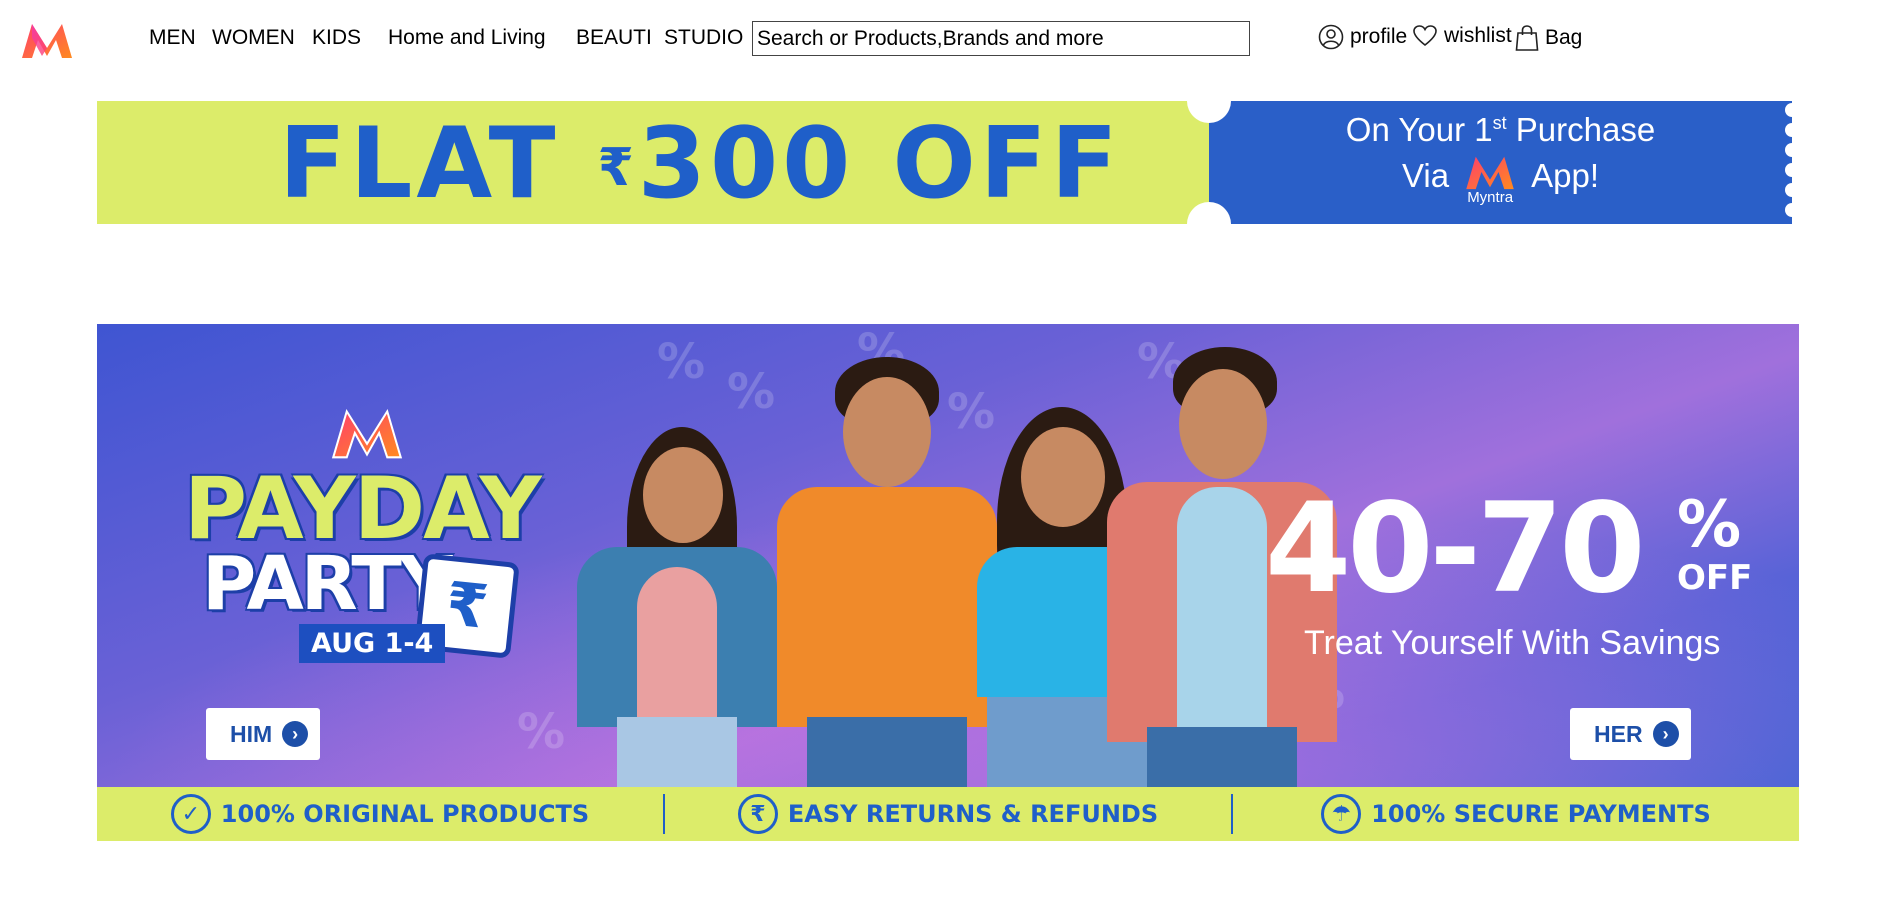  I want to click on promo-via: Via, so click(1426, 175).